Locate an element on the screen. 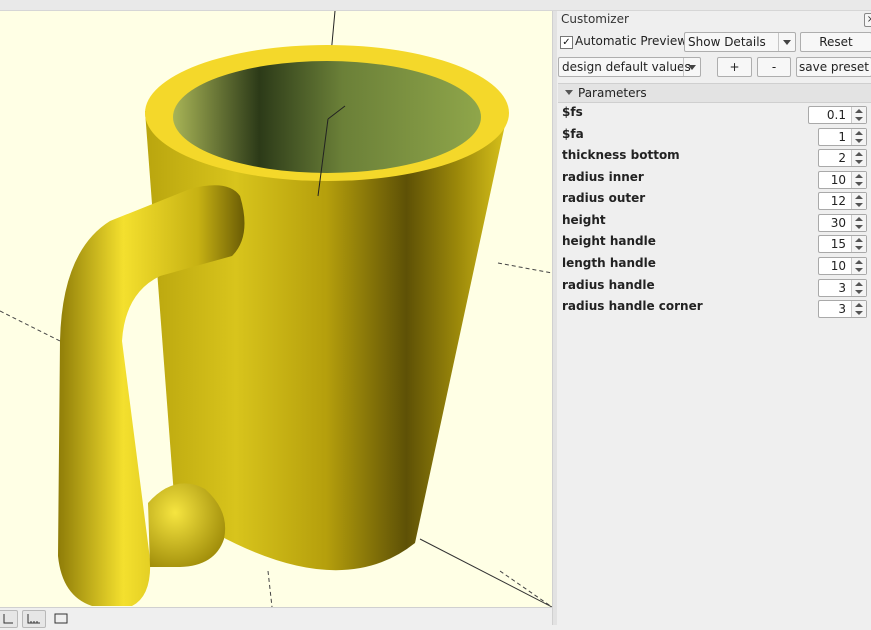  scale-markers-icon is located at coordinates (34, 619).